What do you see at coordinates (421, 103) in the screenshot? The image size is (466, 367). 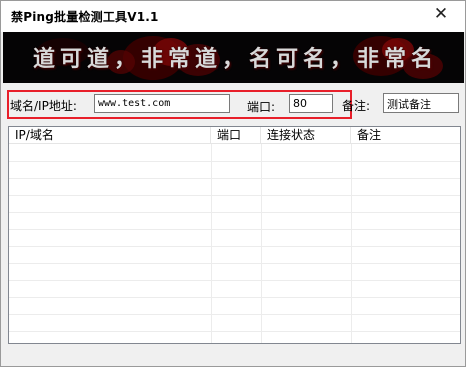 I see `note-input: 测试备注` at bounding box center [421, 103].